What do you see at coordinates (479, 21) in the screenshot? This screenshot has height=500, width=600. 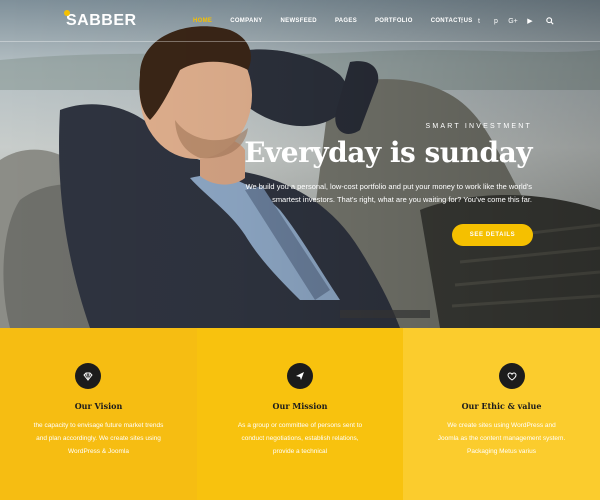 I see `twitter-icon: t` at bounding box center [479, 21].